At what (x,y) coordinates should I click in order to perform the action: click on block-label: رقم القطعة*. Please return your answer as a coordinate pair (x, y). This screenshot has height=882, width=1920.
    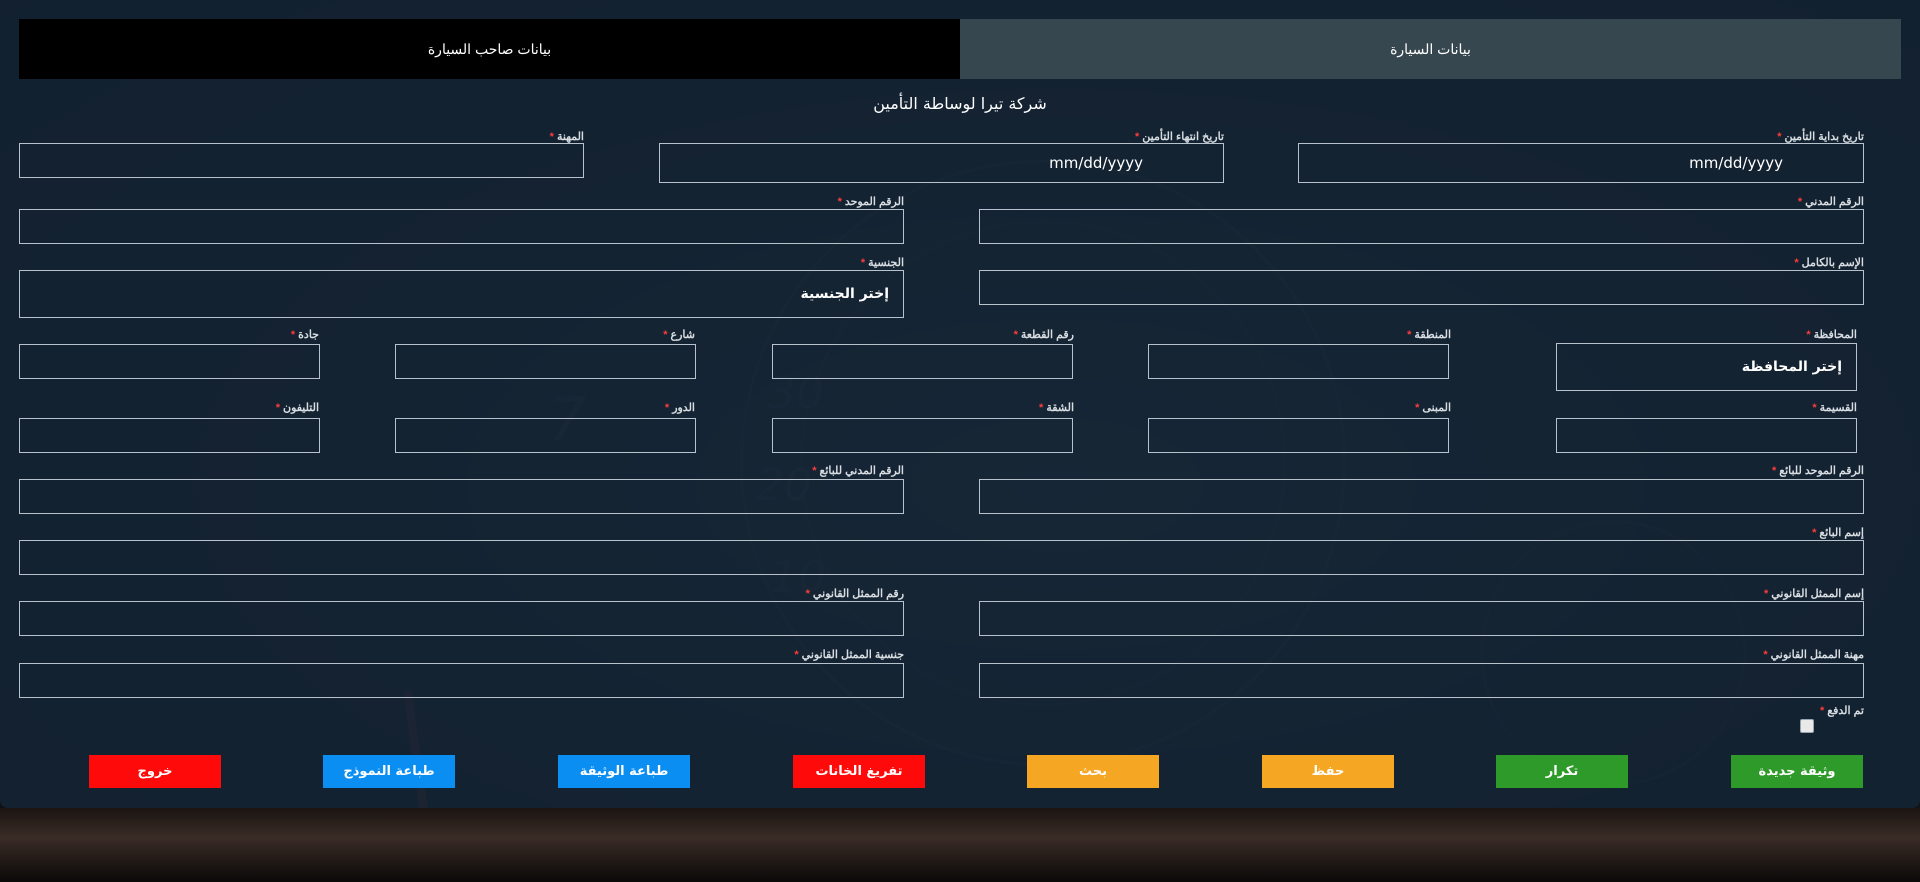
    Looking at the image, I should click on (1043, 335).